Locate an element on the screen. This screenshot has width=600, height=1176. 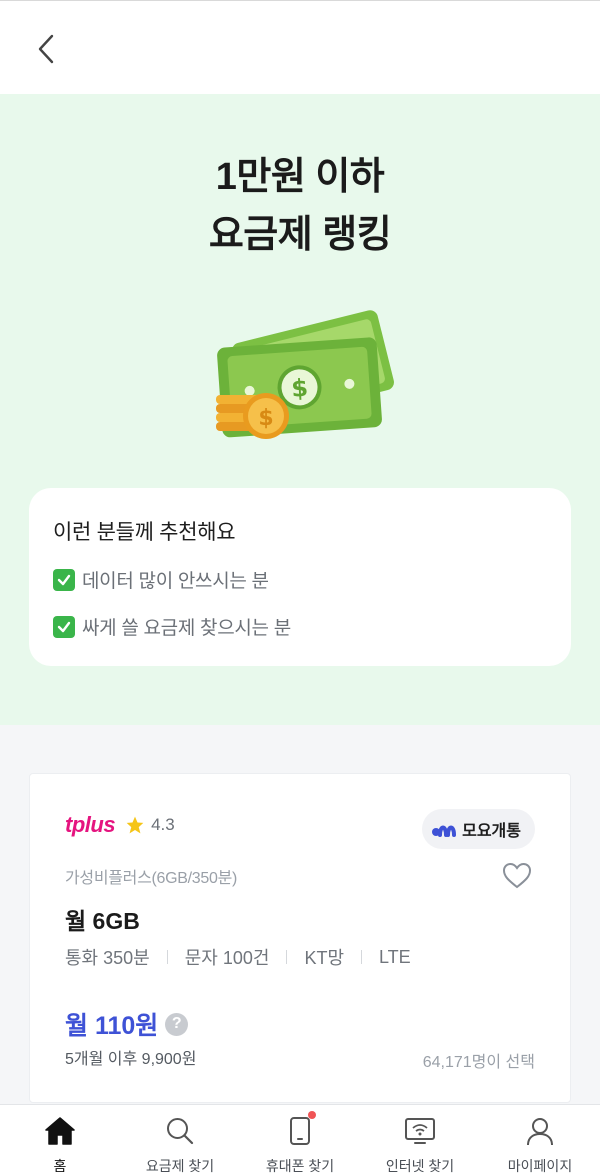
plan-price: 월 110원 is located at coordinates (112, 1026).